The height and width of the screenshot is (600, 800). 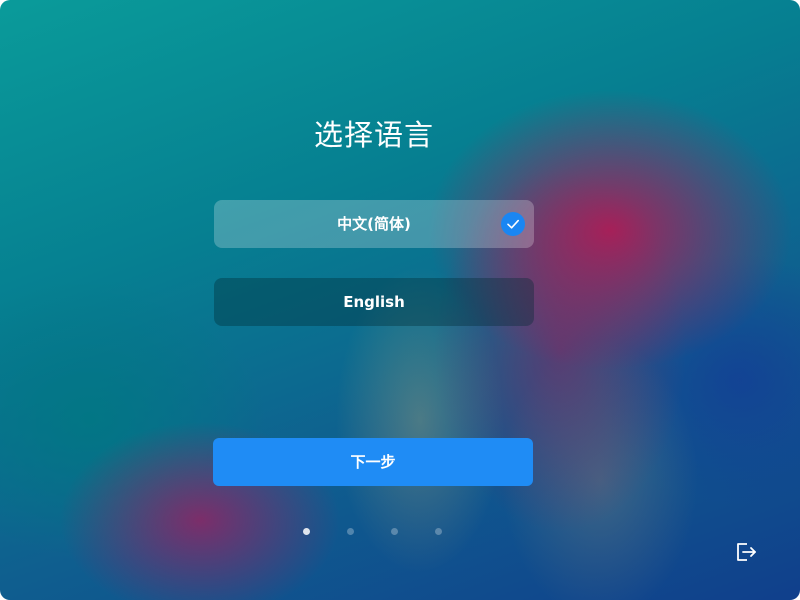 I want to click on language-option-chinese-simplified: 中文(简体), so click(x=374, y=224).